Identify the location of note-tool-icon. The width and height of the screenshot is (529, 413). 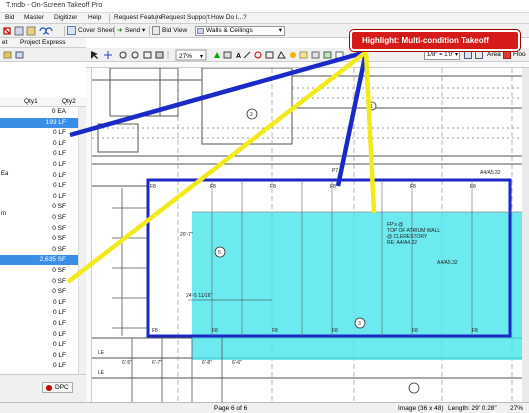
(303, 55).